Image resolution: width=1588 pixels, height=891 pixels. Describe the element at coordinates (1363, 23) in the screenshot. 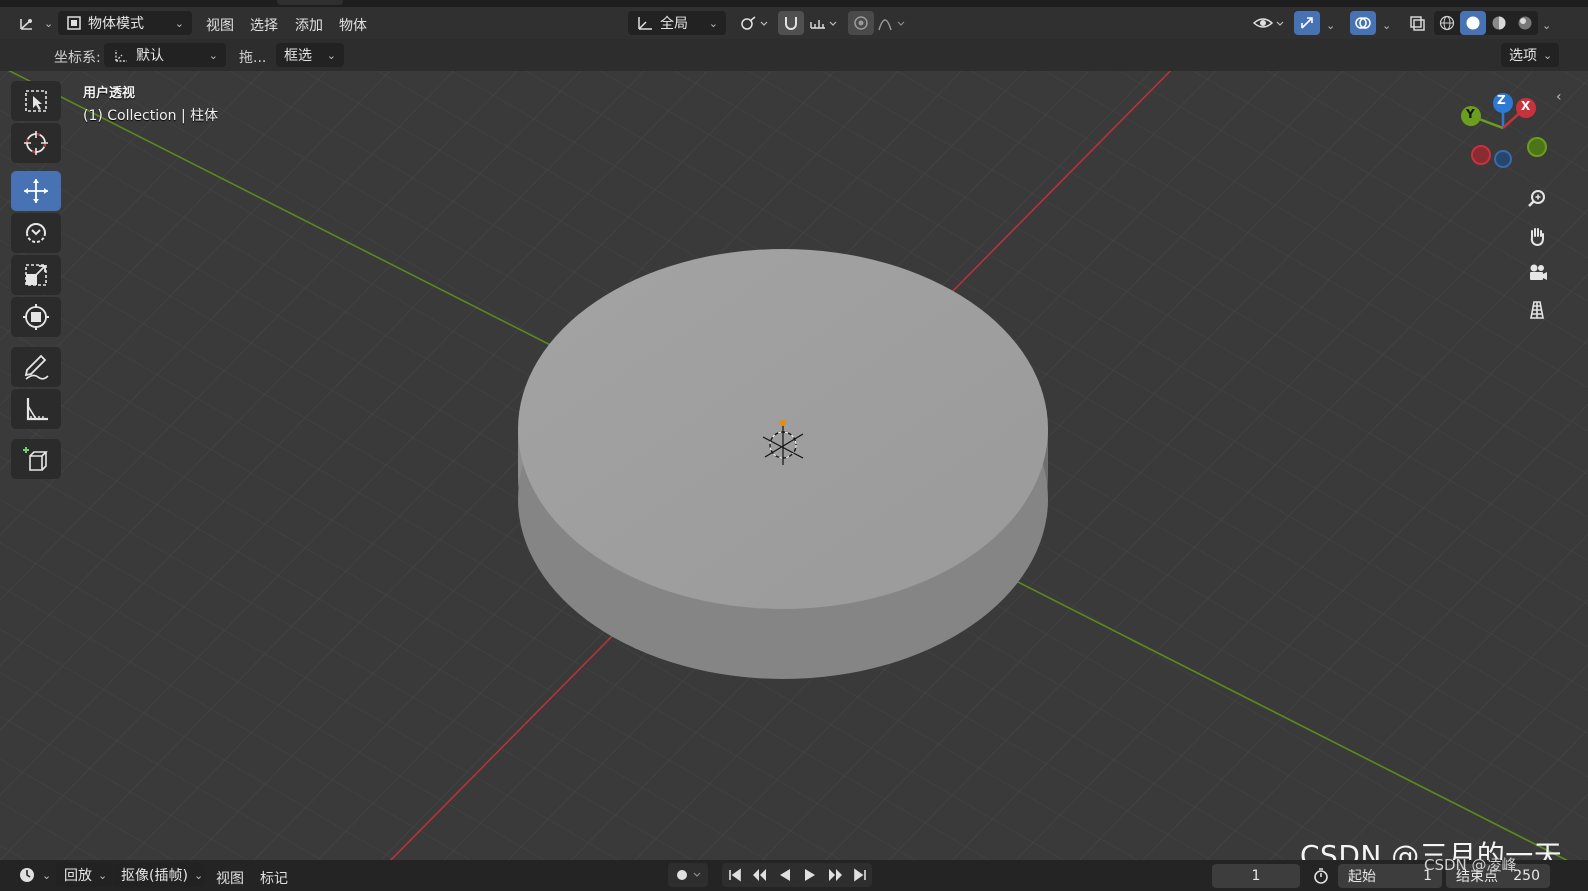

I see `overlay-toggle` at that location.